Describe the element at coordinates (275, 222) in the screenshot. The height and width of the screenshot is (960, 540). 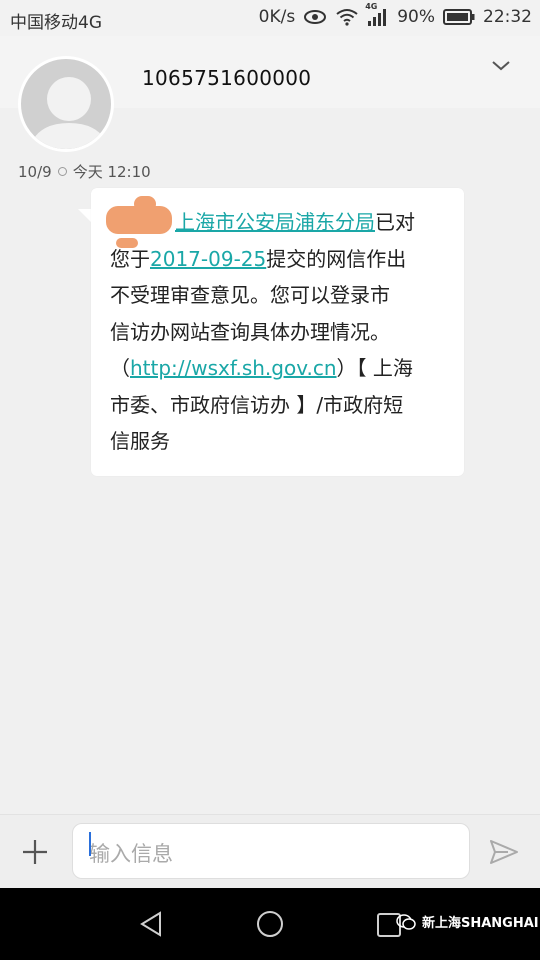
I see `agency-link: 上海市公安局浦东分局` at that location.